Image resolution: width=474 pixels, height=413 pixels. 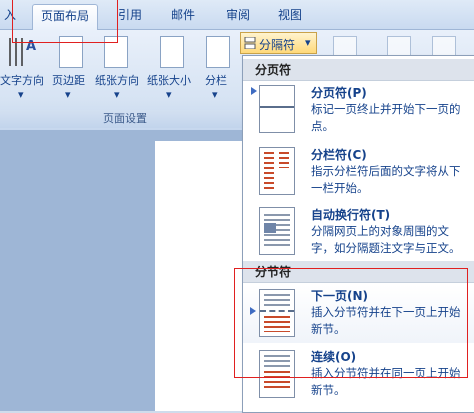 I want to click on column-break-item: 分栏符(C) 指示分栏符后面的文字将从下一栏开始。, so click(x=358, y=172).